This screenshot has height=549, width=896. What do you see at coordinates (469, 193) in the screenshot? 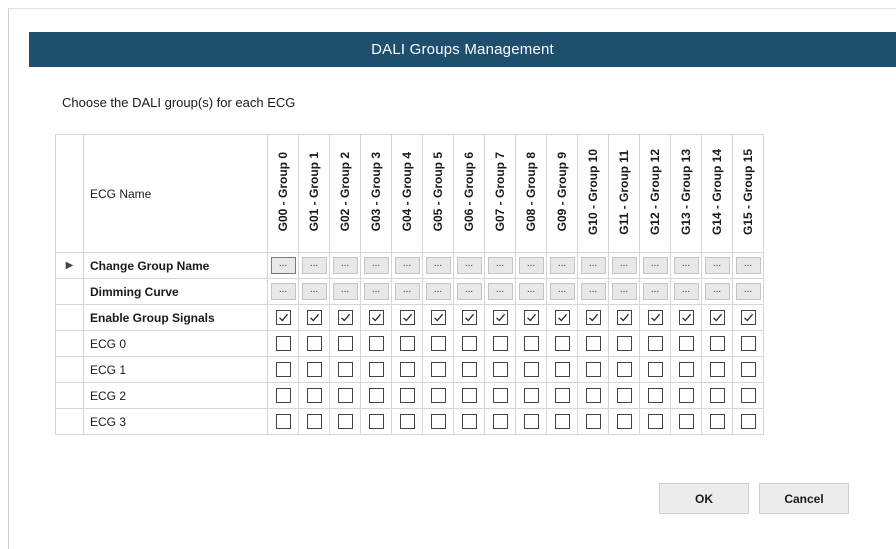
I see `group-column-header: G06 - Group 6` at bounding box center [469, 193].